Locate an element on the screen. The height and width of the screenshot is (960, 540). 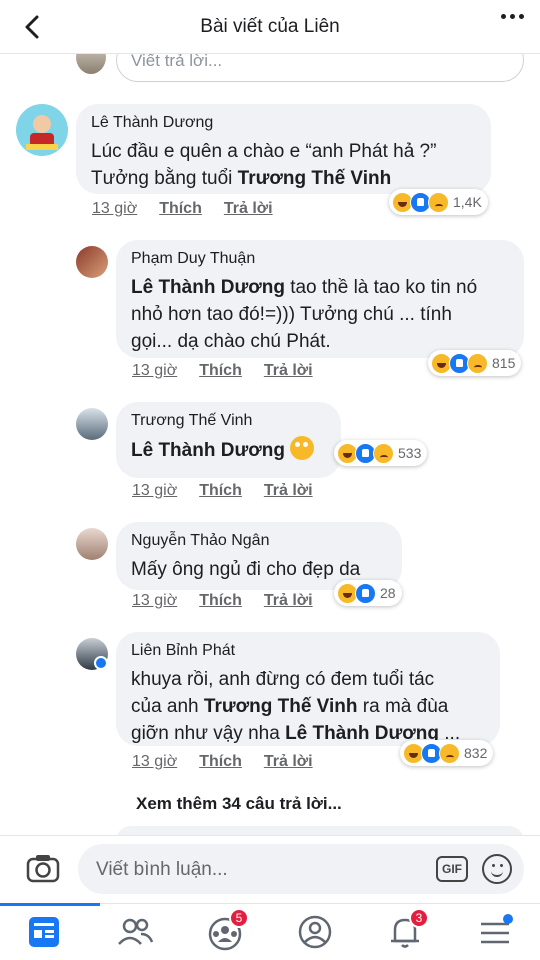
reaction-count: 832 is located at coordinates (476, 753).